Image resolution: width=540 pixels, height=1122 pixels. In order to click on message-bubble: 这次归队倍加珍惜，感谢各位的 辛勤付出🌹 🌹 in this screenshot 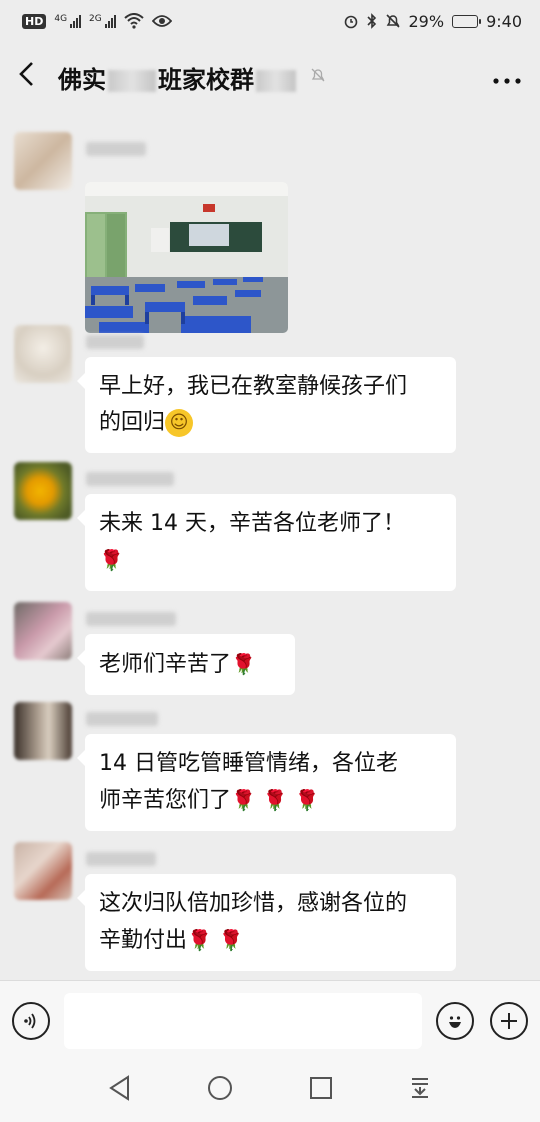, I will do `click(266, 922)`.